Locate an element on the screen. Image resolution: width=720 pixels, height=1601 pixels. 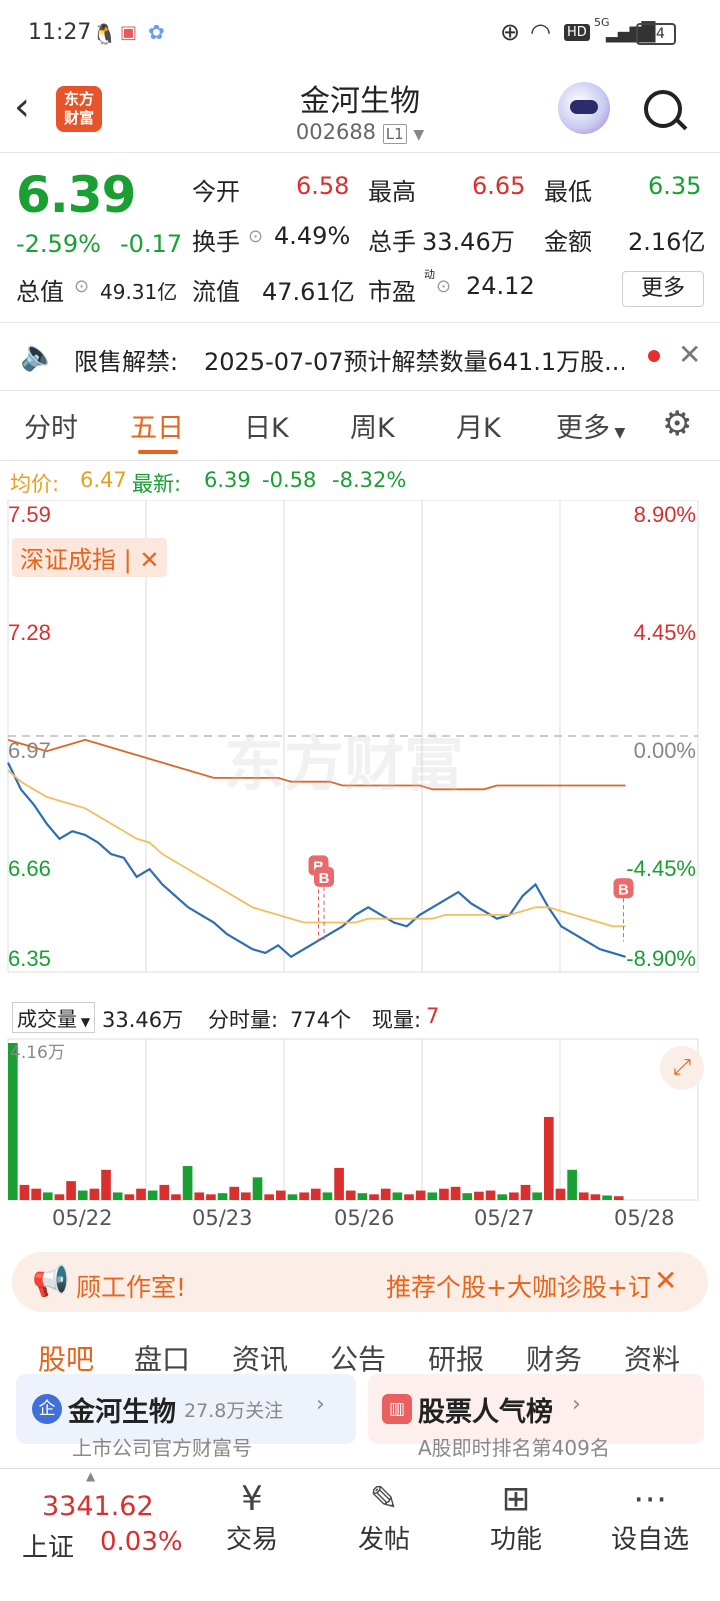
high-label: 最高 is located at coordinates (392, 192).